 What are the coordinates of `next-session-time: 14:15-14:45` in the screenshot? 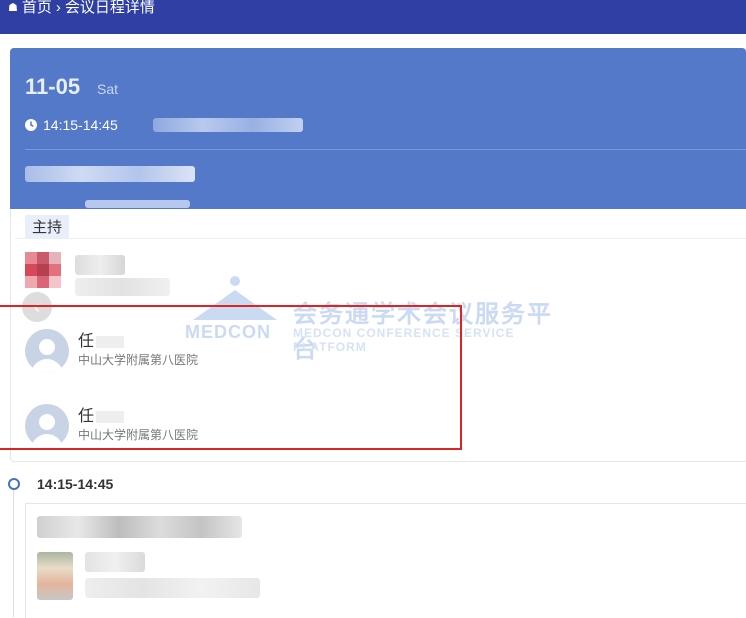 It's located at (75, 484).